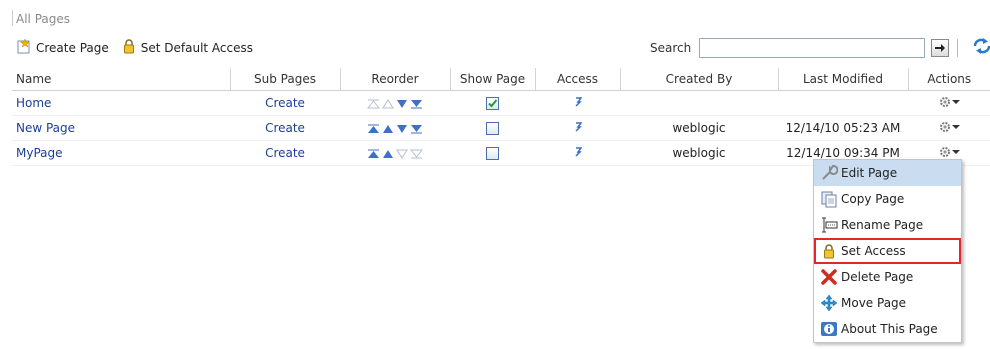  I want to click on info-icon, so click(829, 329).